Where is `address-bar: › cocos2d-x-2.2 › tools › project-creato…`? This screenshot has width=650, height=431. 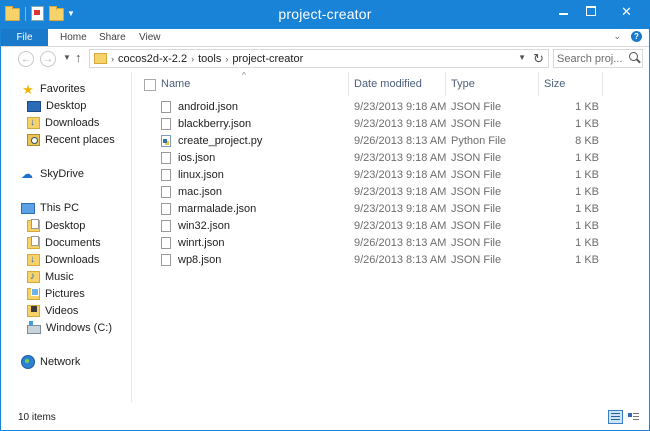
address-bar: › cocos2d-x-2.2 › tools › project-creato… is located at coordinates (319, 58).